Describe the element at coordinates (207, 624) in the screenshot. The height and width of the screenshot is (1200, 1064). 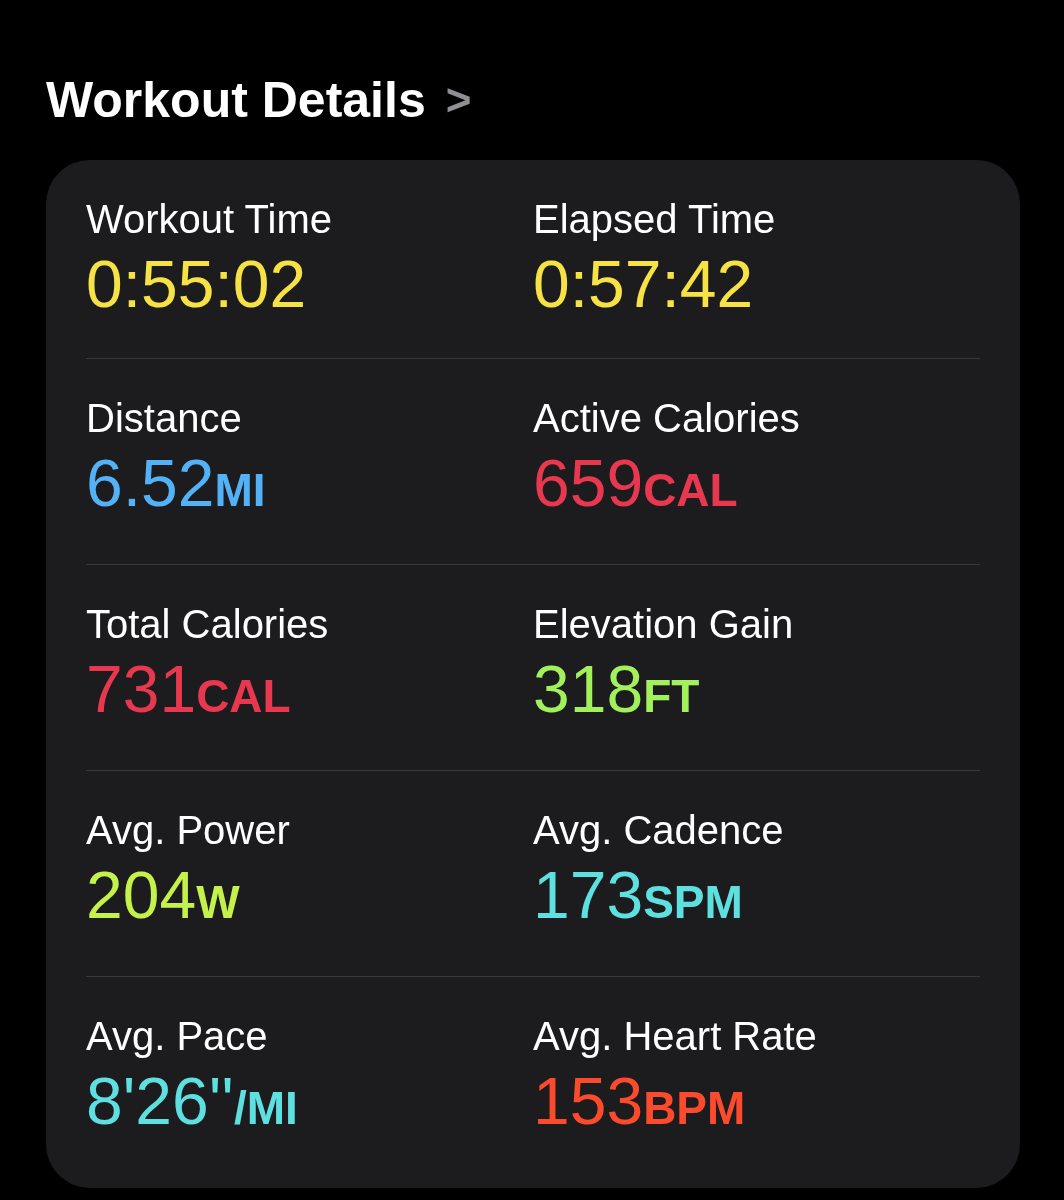
I see `metric-label: Total Calories` at that location.